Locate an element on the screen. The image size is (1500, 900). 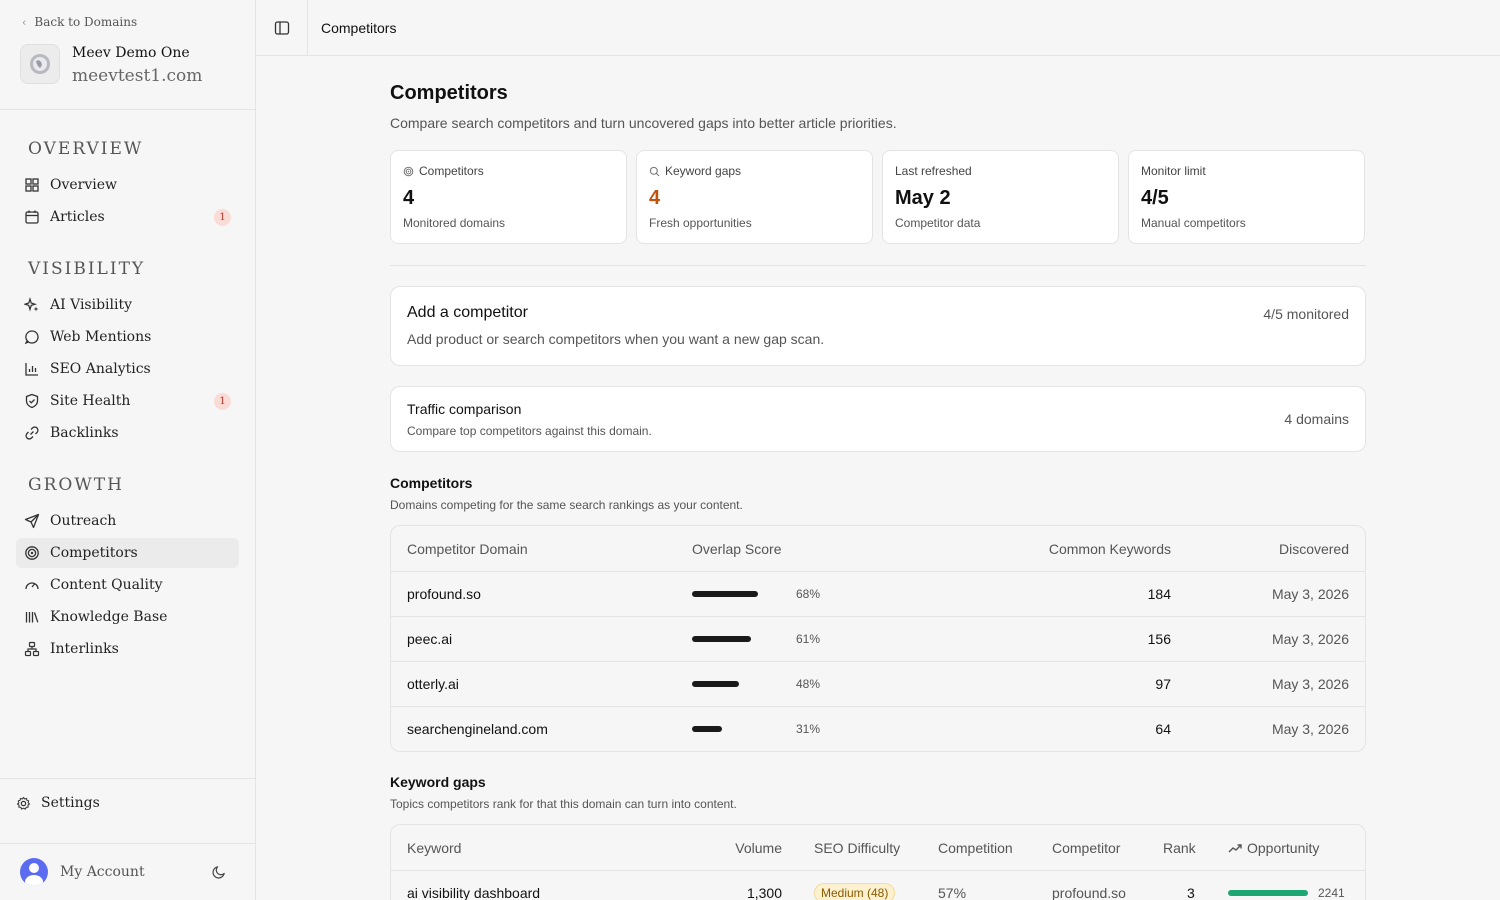
sidebar-item-site-health: Site Health 1 is located at coordinates (127, 401).